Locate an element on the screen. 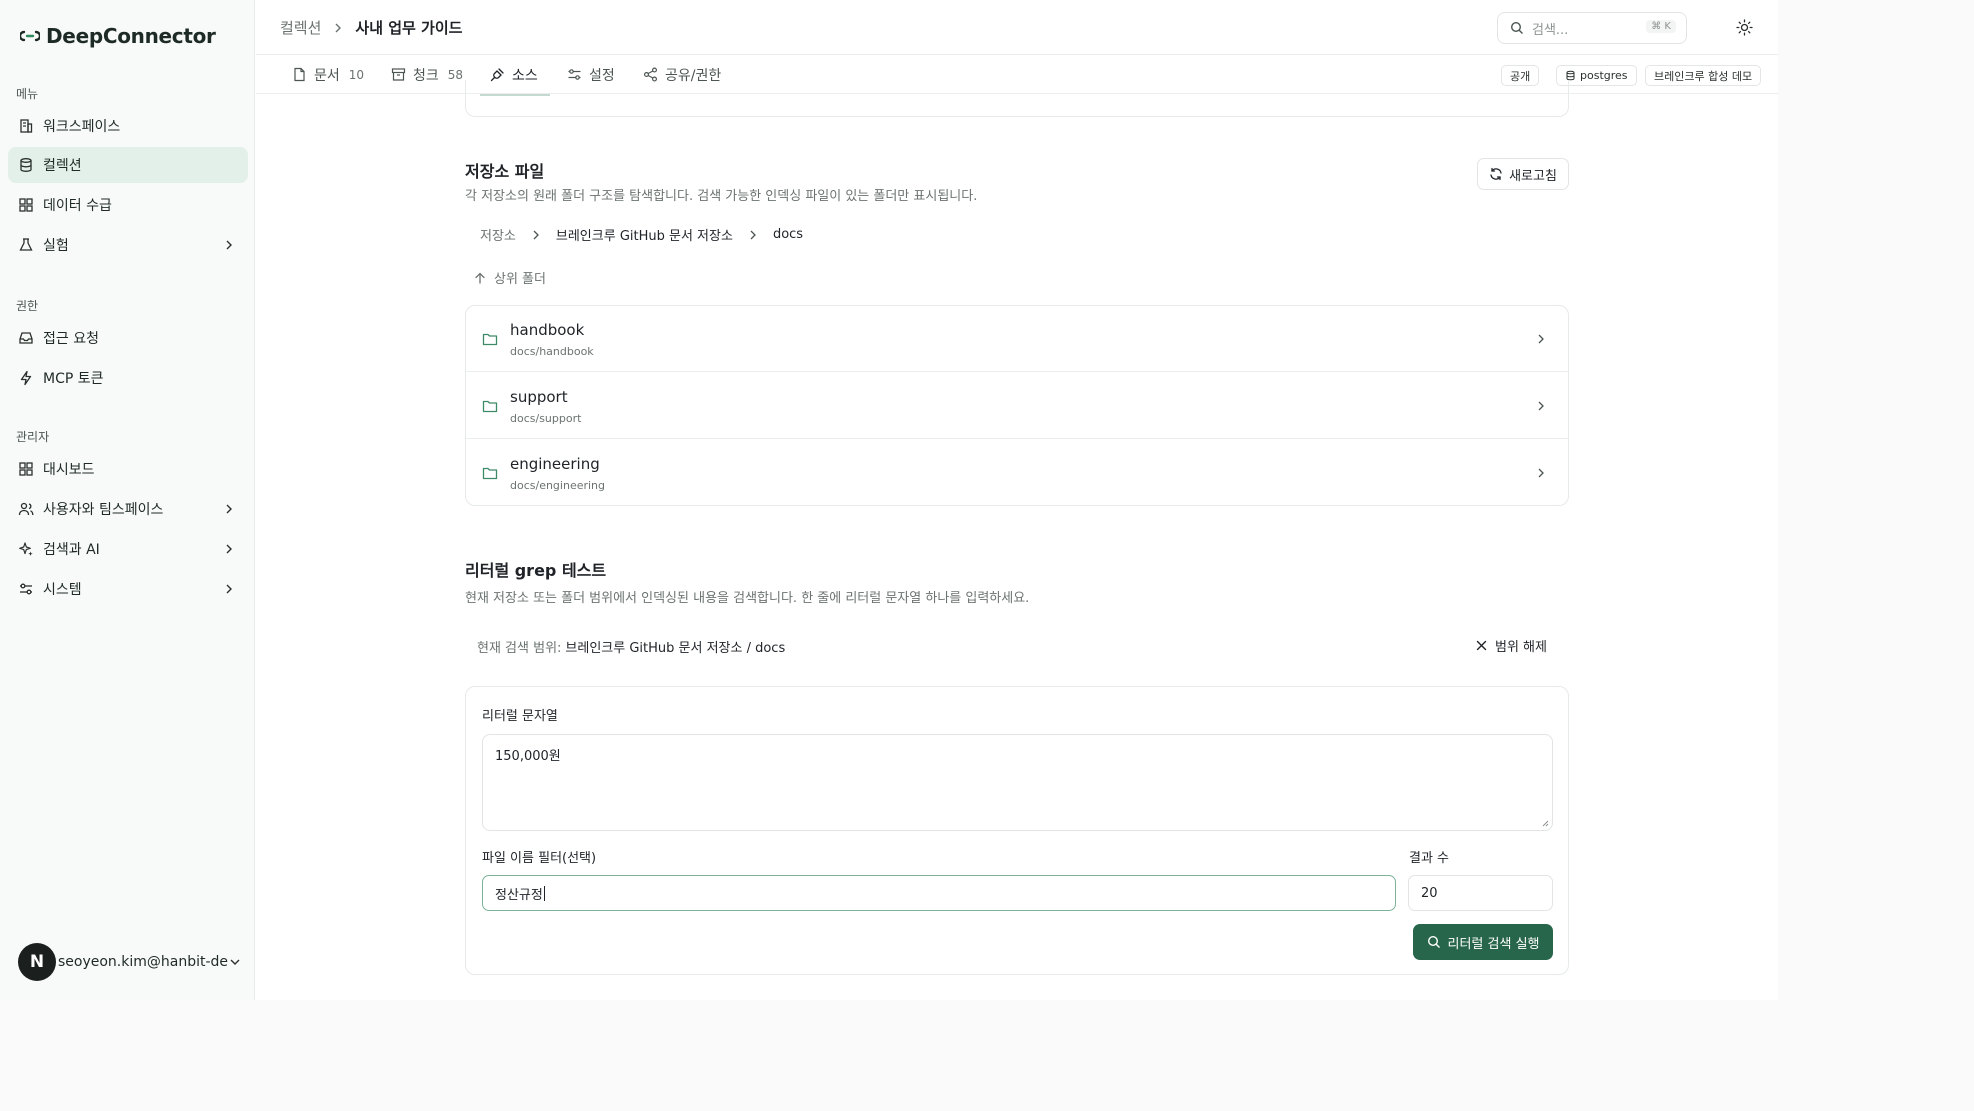 The image size is (1974, 1111). result-count-input: 20 is located at coordinates (1480, 893).